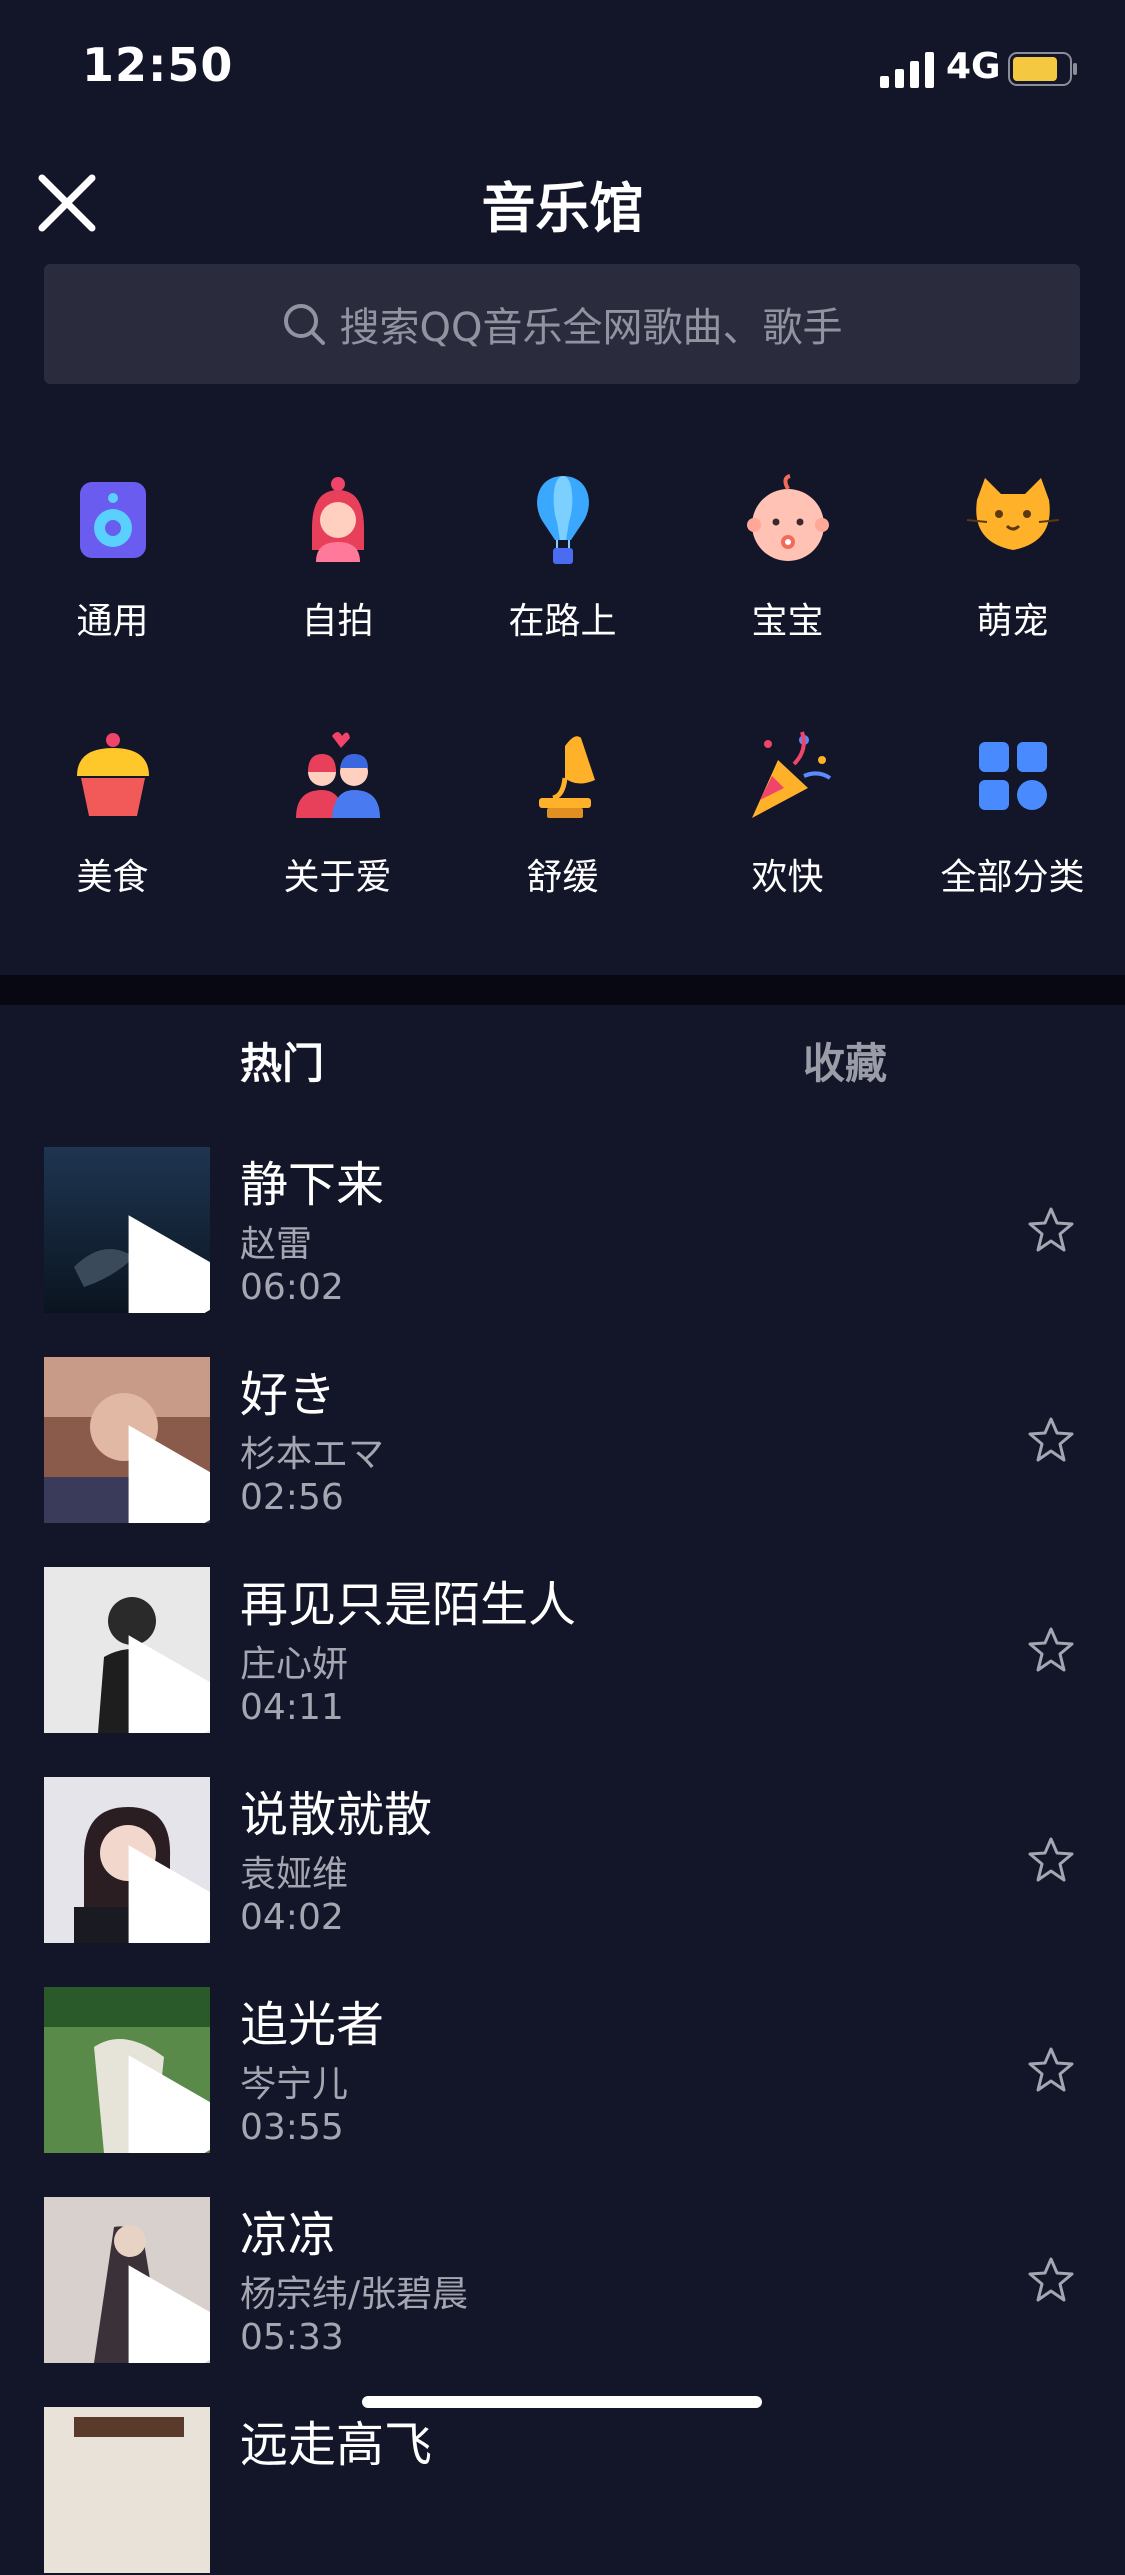 The height and width of the screenshot is (2575, 1125). I want to click on gramophone-icon, so click(566, 777).